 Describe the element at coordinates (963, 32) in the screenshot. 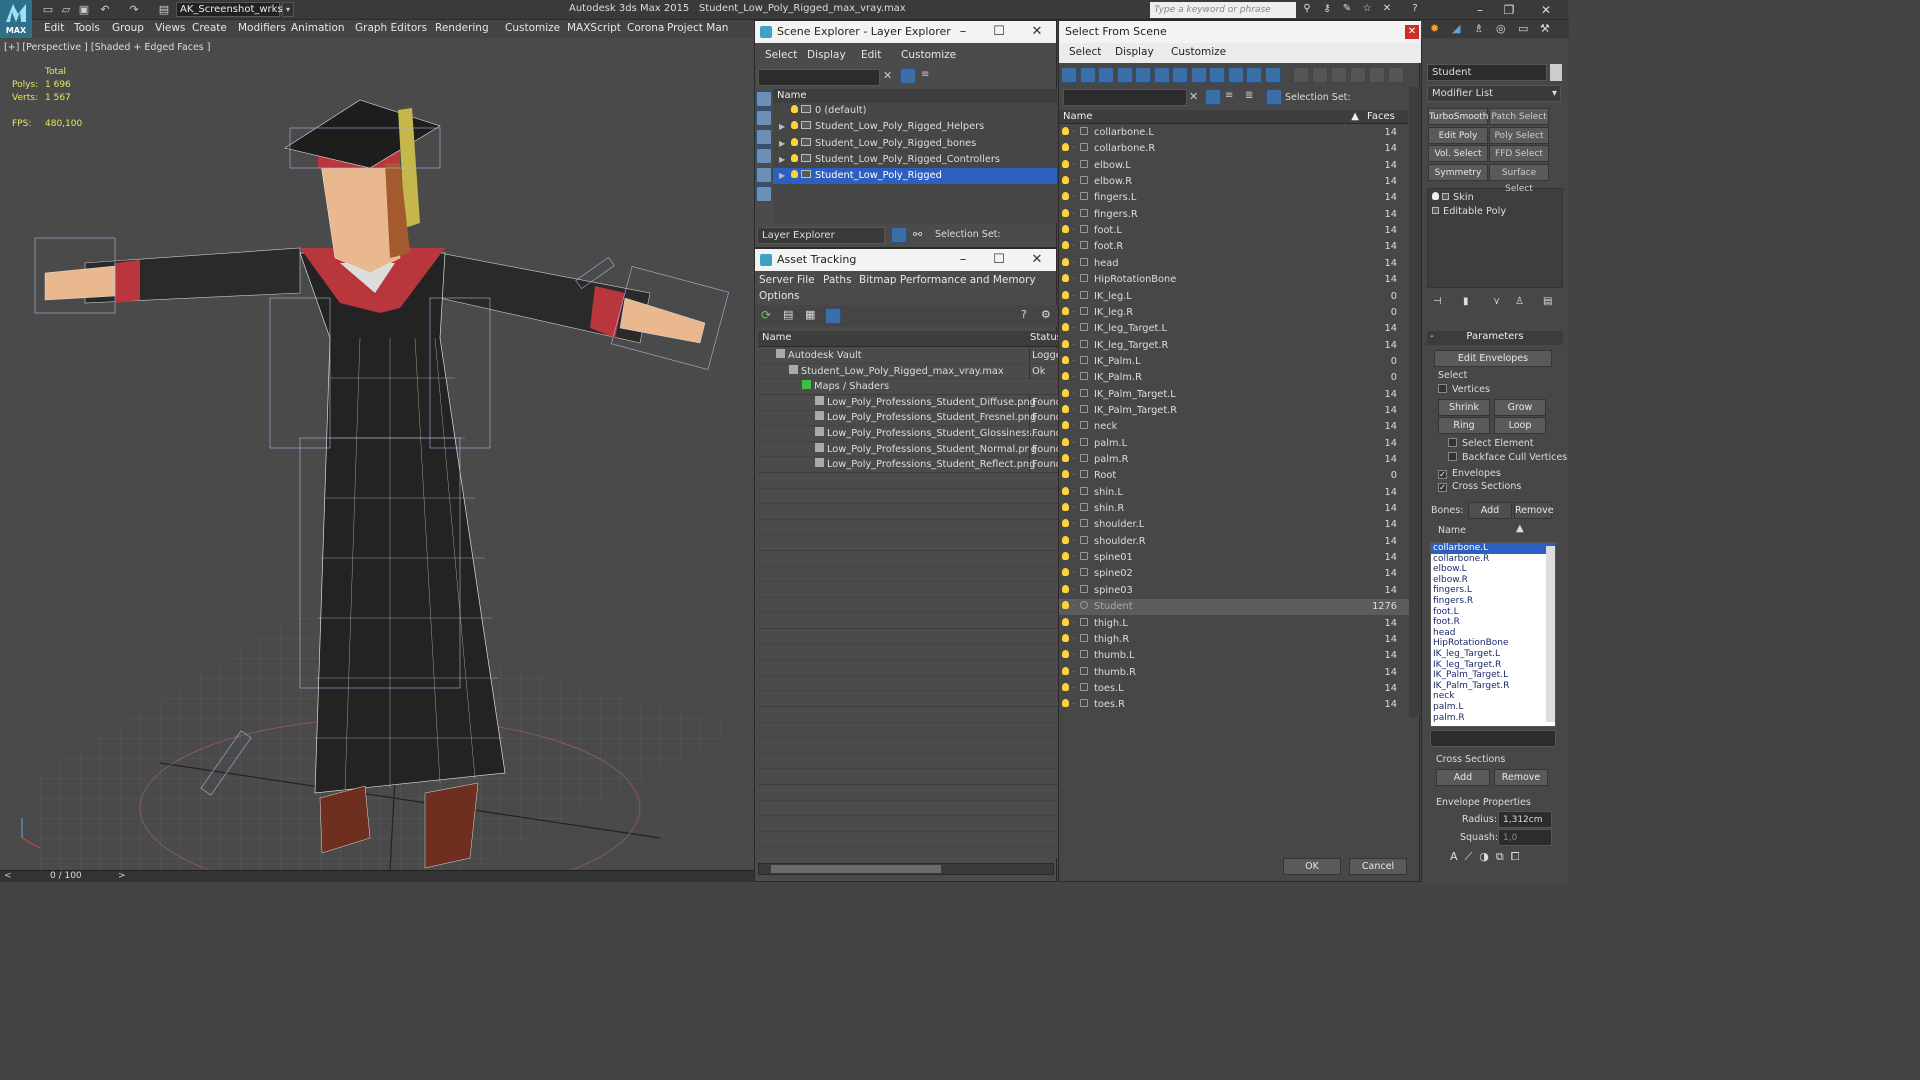

I see `scene-minimize-icon: –` at that location.